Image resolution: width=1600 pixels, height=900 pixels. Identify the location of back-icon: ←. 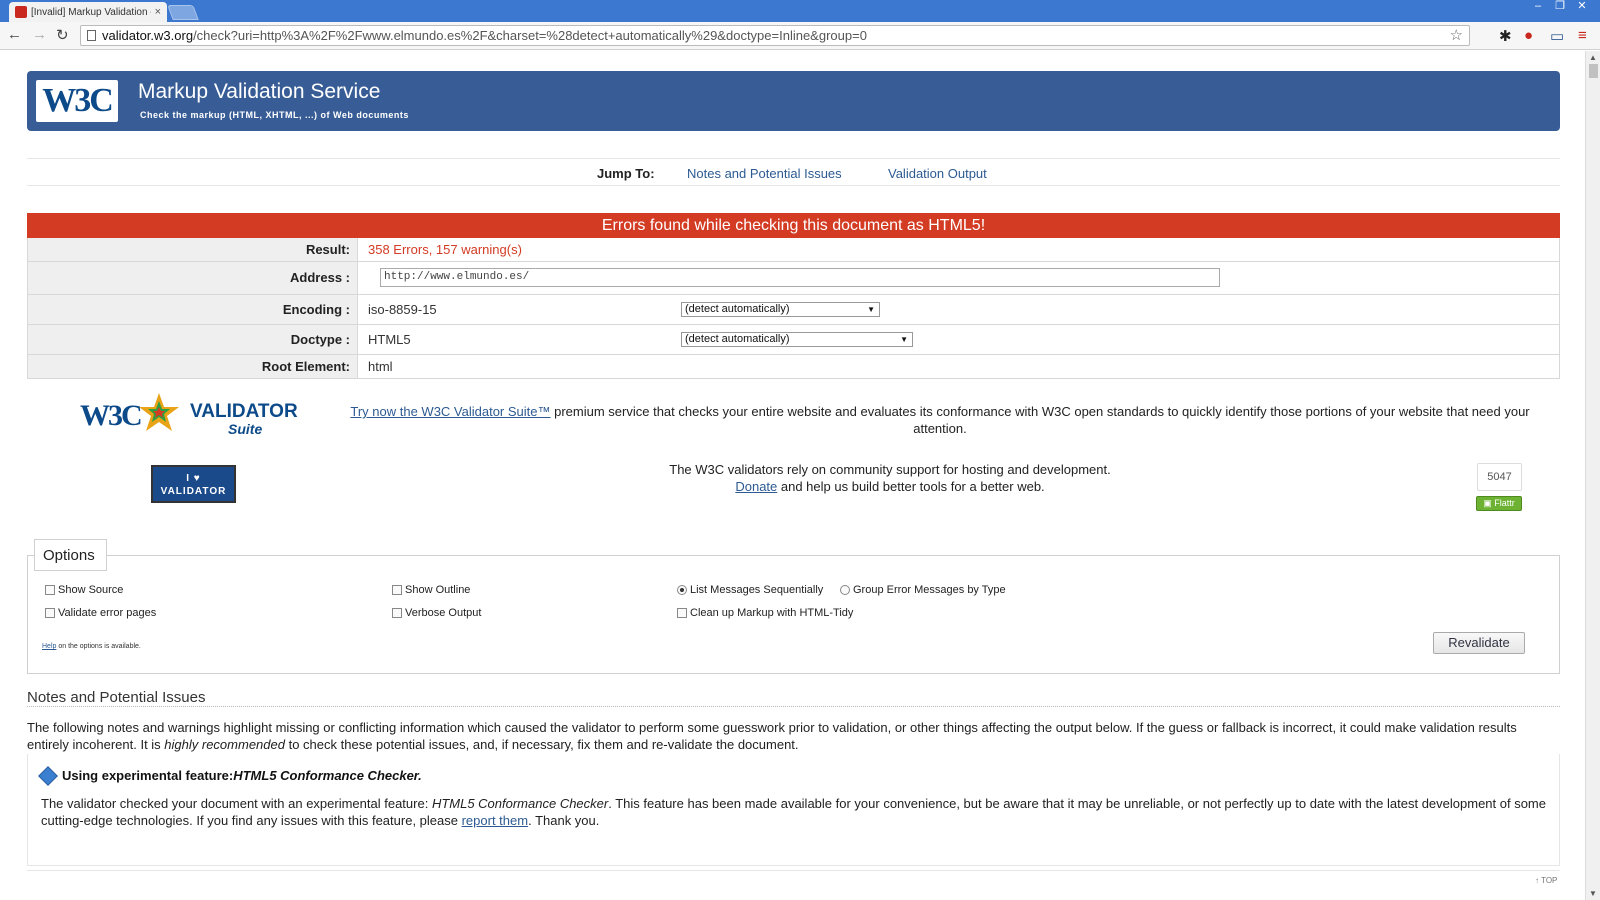
(14, 34).